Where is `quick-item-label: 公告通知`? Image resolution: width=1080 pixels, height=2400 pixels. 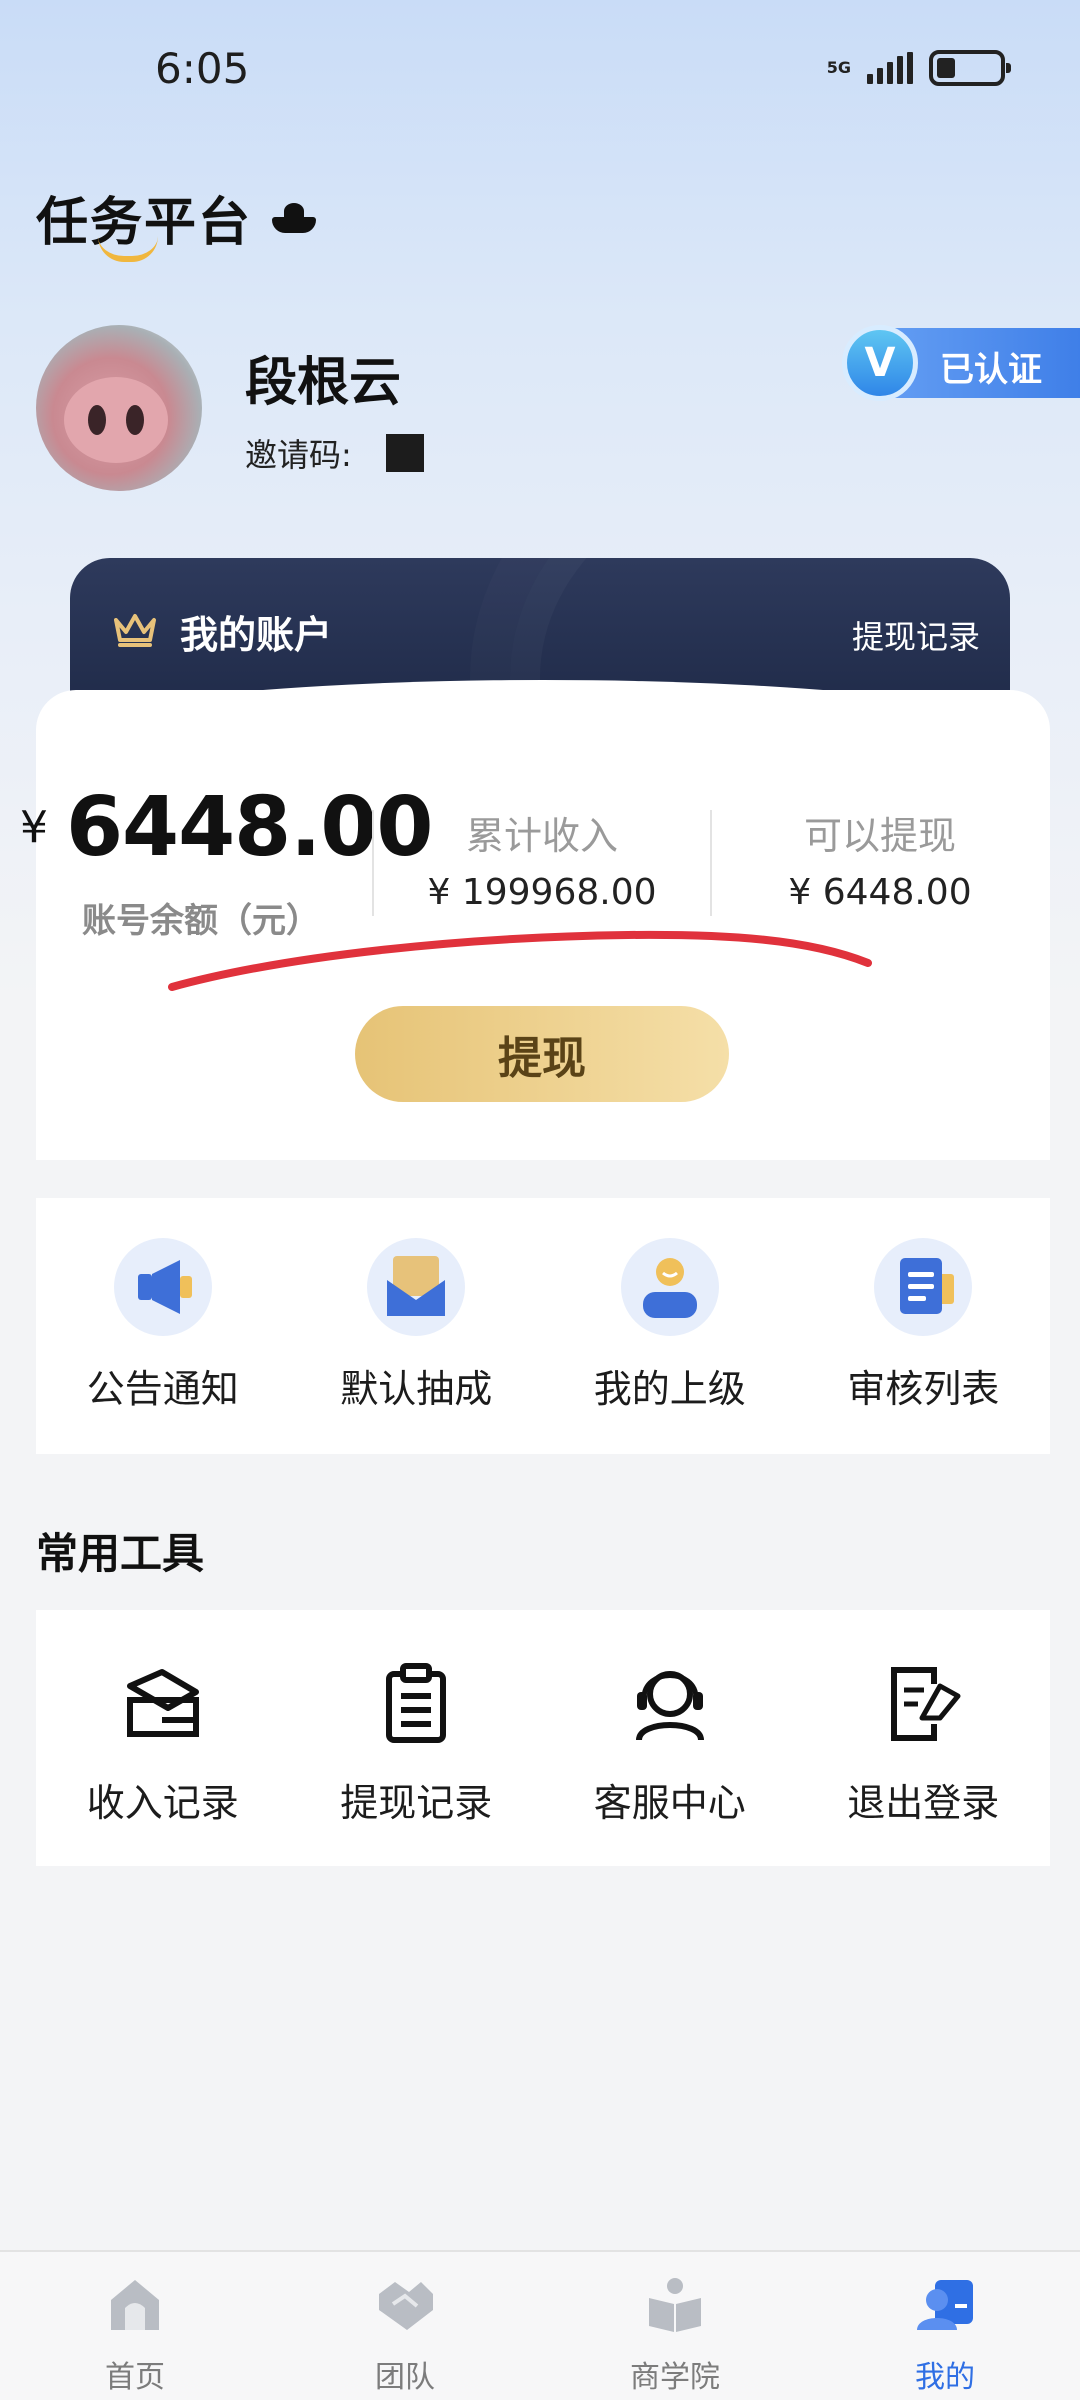
quick-item-label: 公告通知 is located at coordinates (162, 1389).